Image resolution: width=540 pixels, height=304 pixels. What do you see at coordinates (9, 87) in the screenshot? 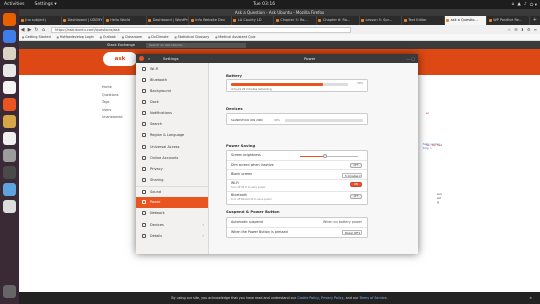
I see `writer-icon` at bounding box center [9, 87].